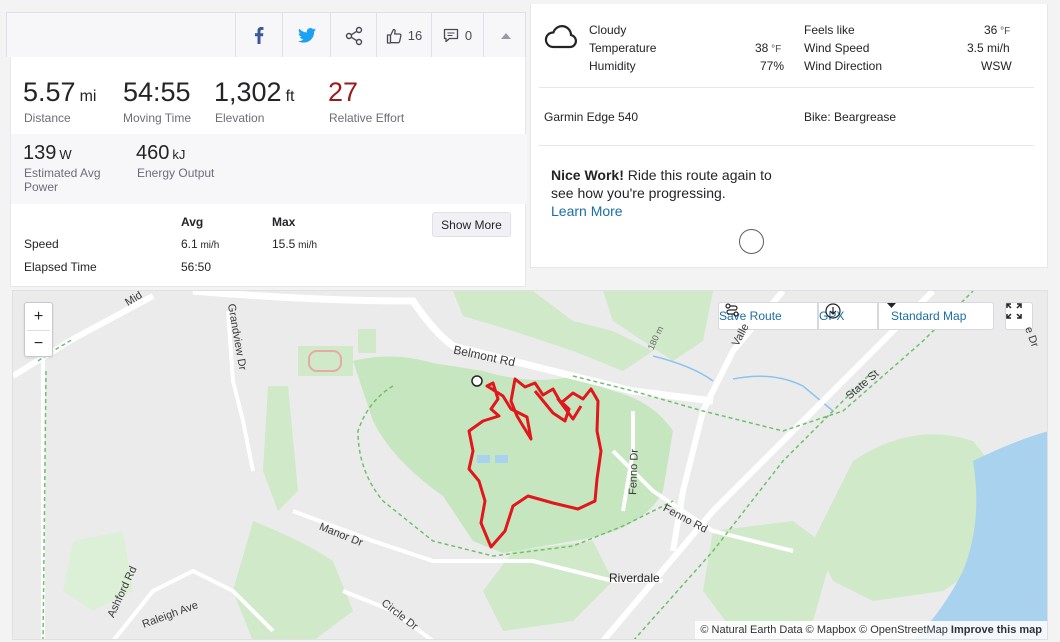  What do you see at coordinates (394, 36) in the screenshot?
I see `thumbs-up-icon` at bounding box center [394, 36].